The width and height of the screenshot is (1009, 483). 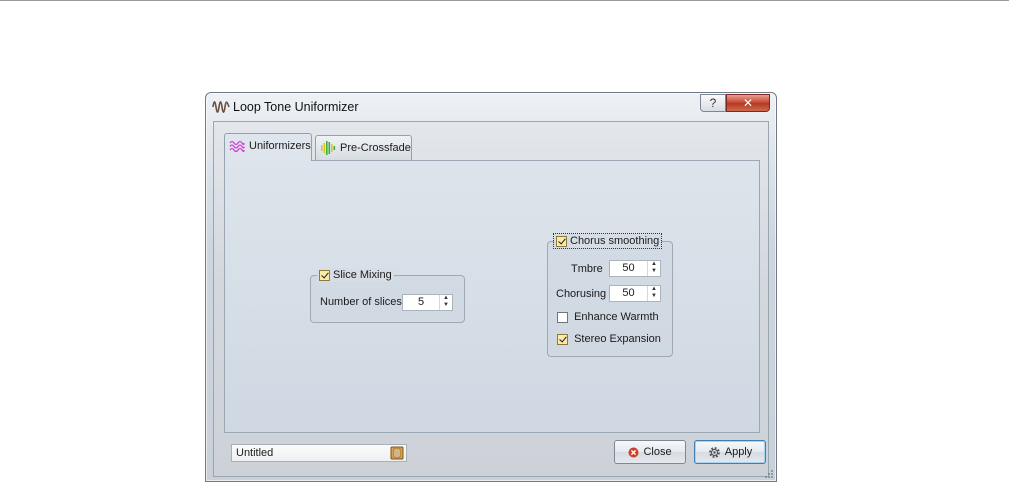 I want to click on tab-uniformizers: Uniformizers, so click(x=268, y=147).